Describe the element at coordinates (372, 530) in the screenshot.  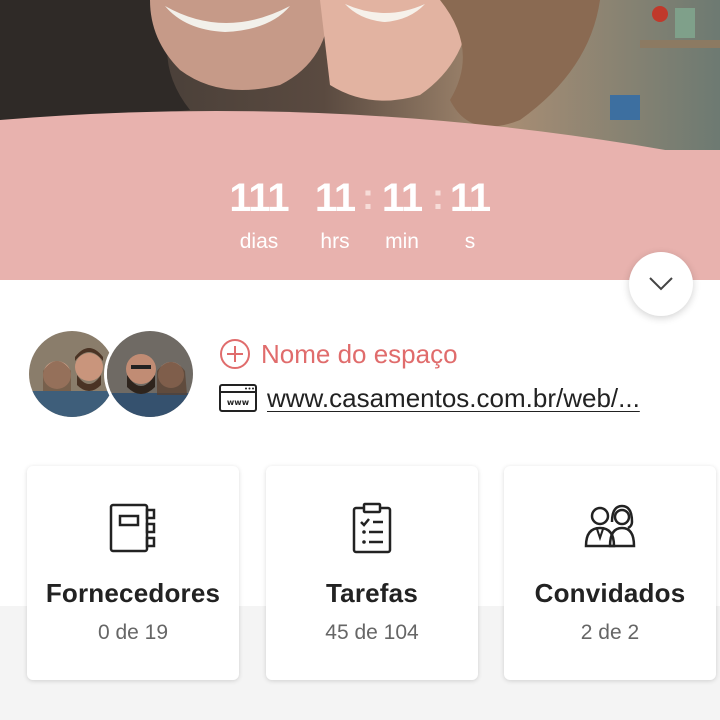
I see `tasks-clipboard-icon` at that location.